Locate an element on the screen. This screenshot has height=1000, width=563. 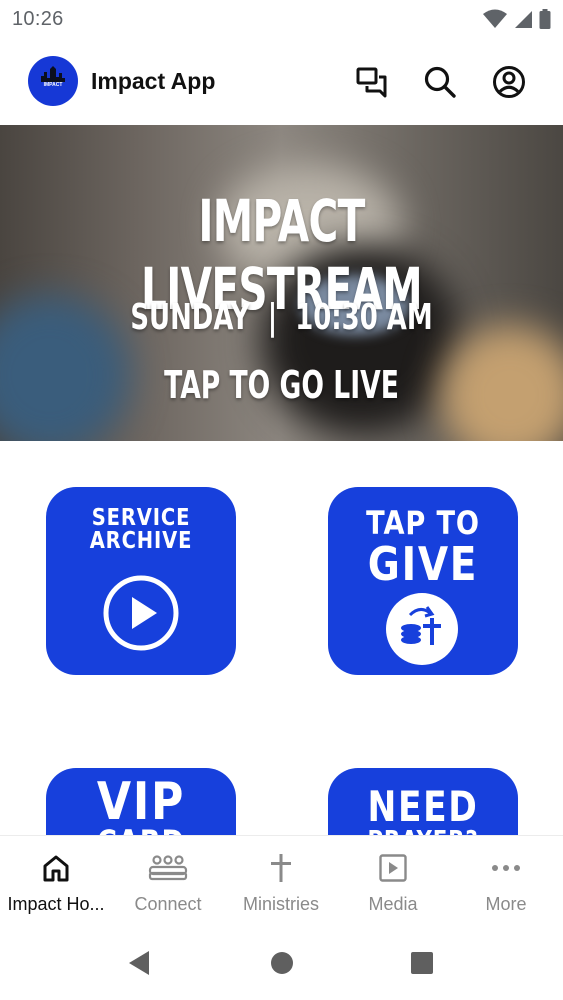
wifi-icon is located at coordinates (495, 18).